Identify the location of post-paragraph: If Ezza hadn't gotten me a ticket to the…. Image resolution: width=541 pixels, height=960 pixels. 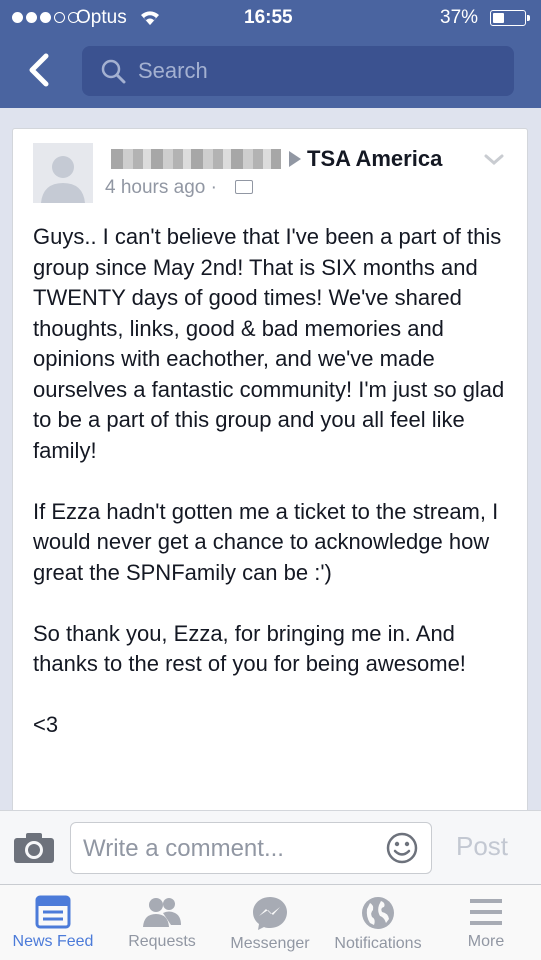
(266, 541).